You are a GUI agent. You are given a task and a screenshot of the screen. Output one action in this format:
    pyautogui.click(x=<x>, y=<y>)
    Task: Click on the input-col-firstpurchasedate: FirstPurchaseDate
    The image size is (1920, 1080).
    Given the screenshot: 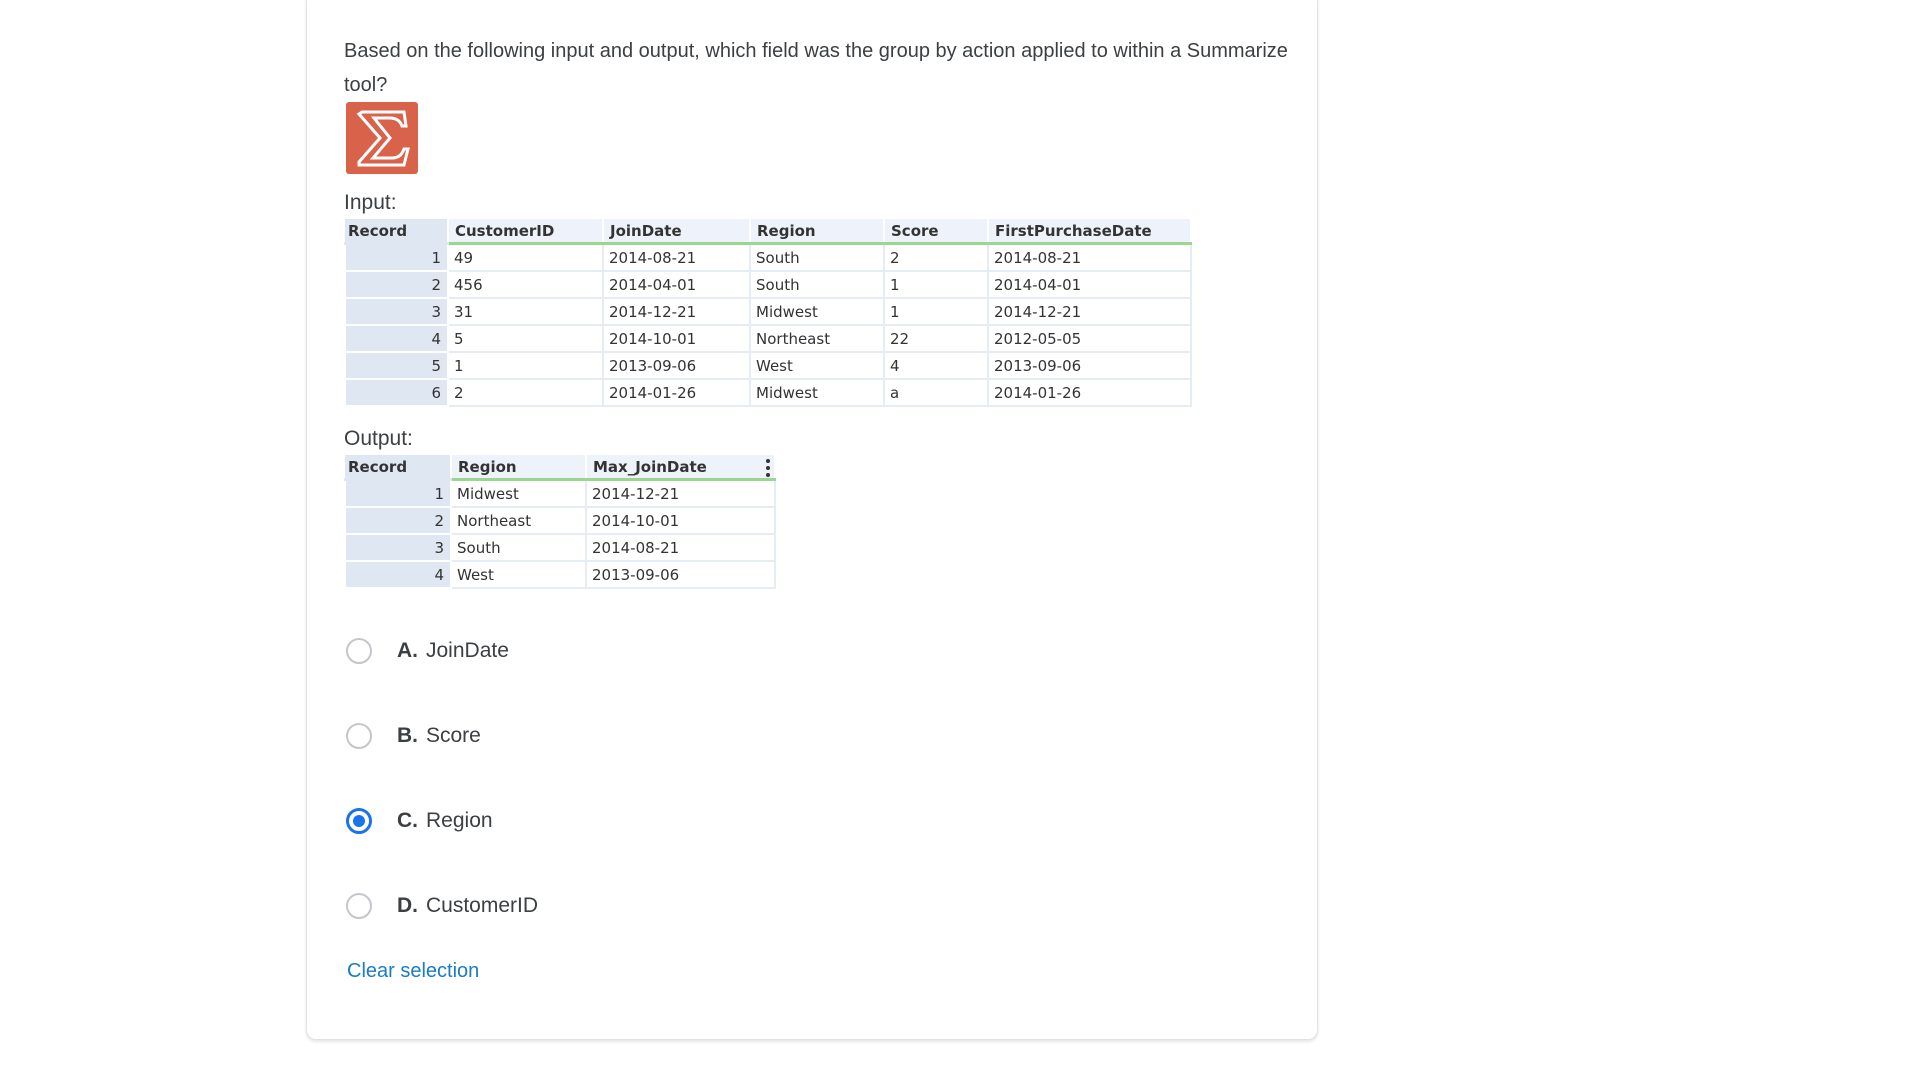 What is the action you would take?
    pyautogui.click(x=1090, y=232)
    